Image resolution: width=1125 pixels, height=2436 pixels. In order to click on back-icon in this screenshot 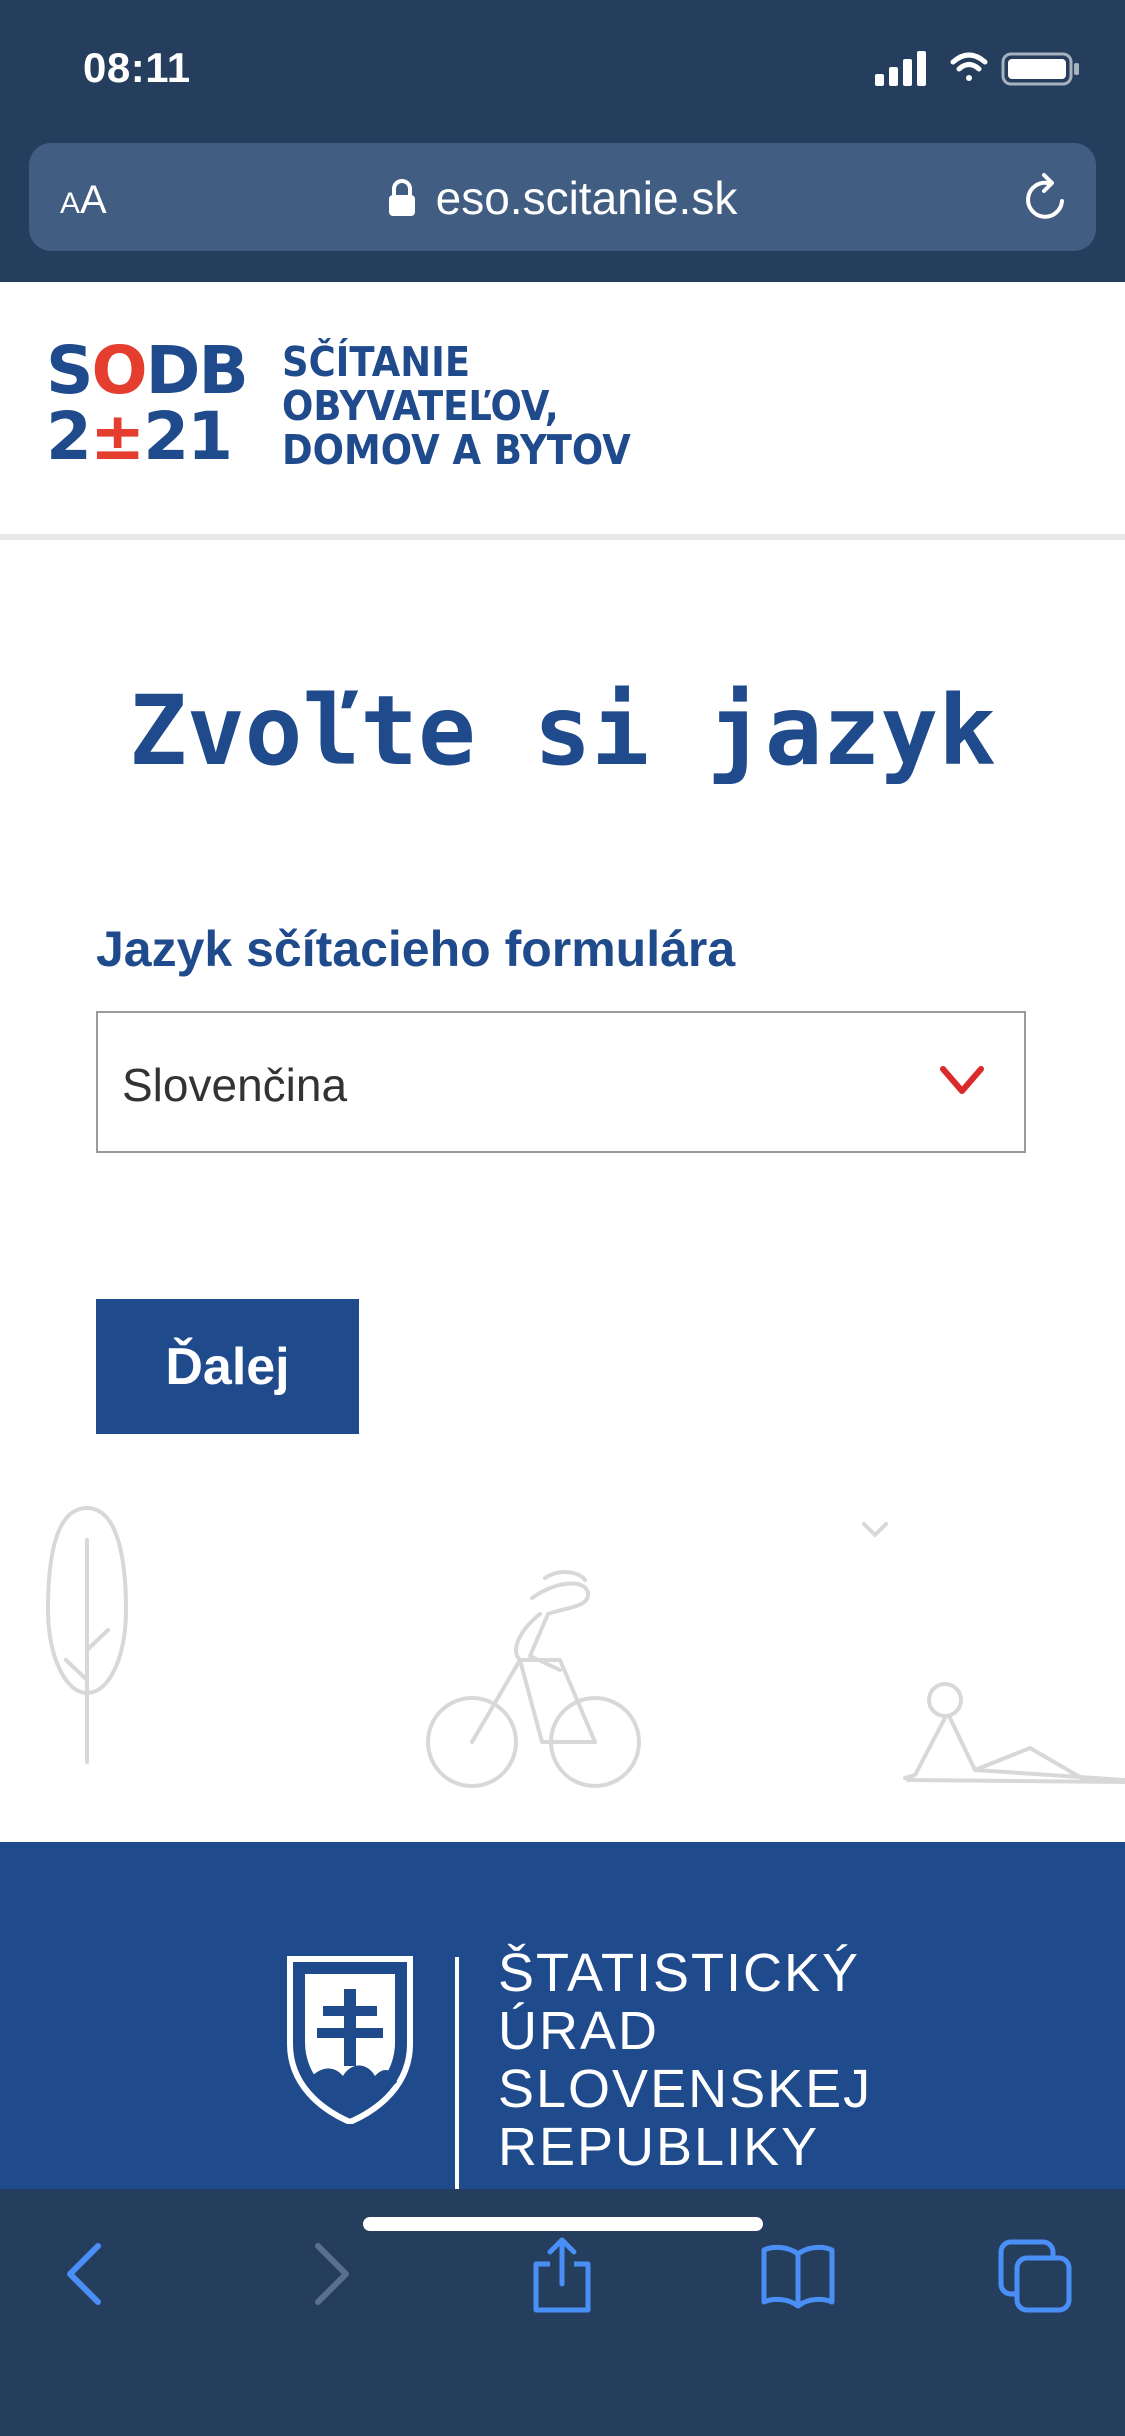, I will do `click(88, 2274)`.